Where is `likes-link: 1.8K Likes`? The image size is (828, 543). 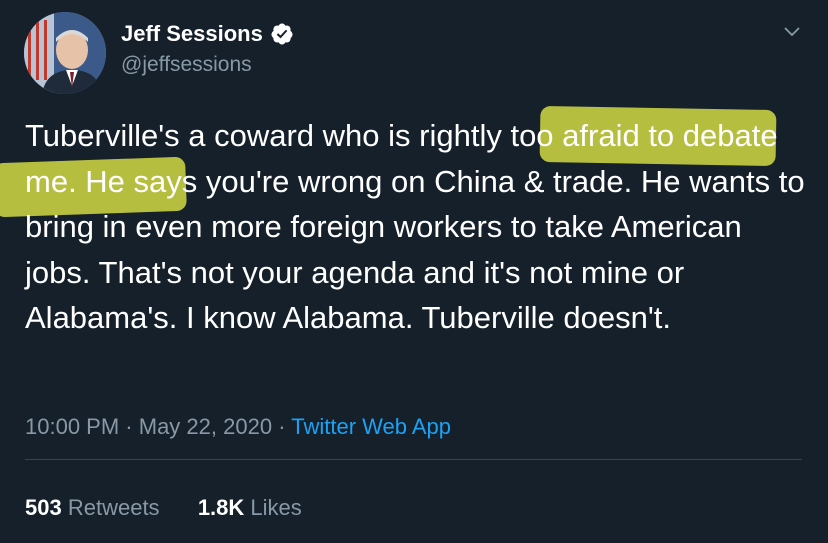 likes-link: 1.8K Likes is located at coordinates (250, 507).